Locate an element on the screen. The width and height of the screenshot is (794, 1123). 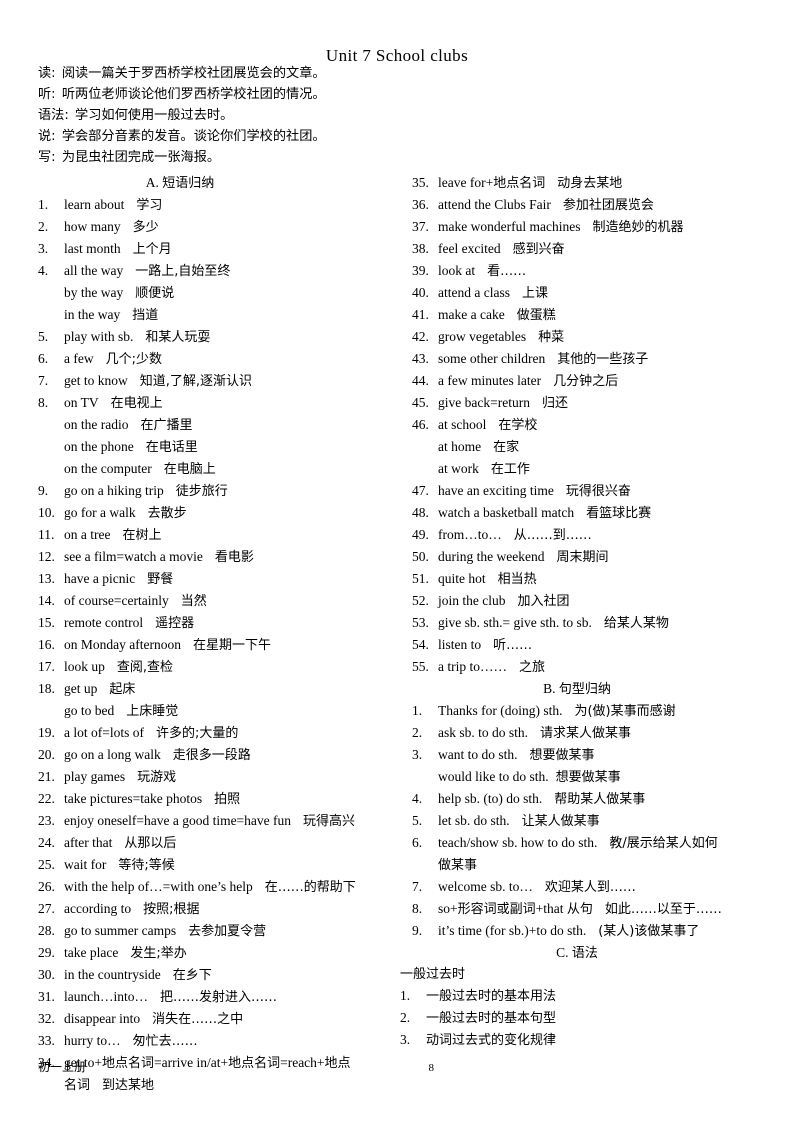
section-title: 短语归纳 is located at coordinates (188, 183).